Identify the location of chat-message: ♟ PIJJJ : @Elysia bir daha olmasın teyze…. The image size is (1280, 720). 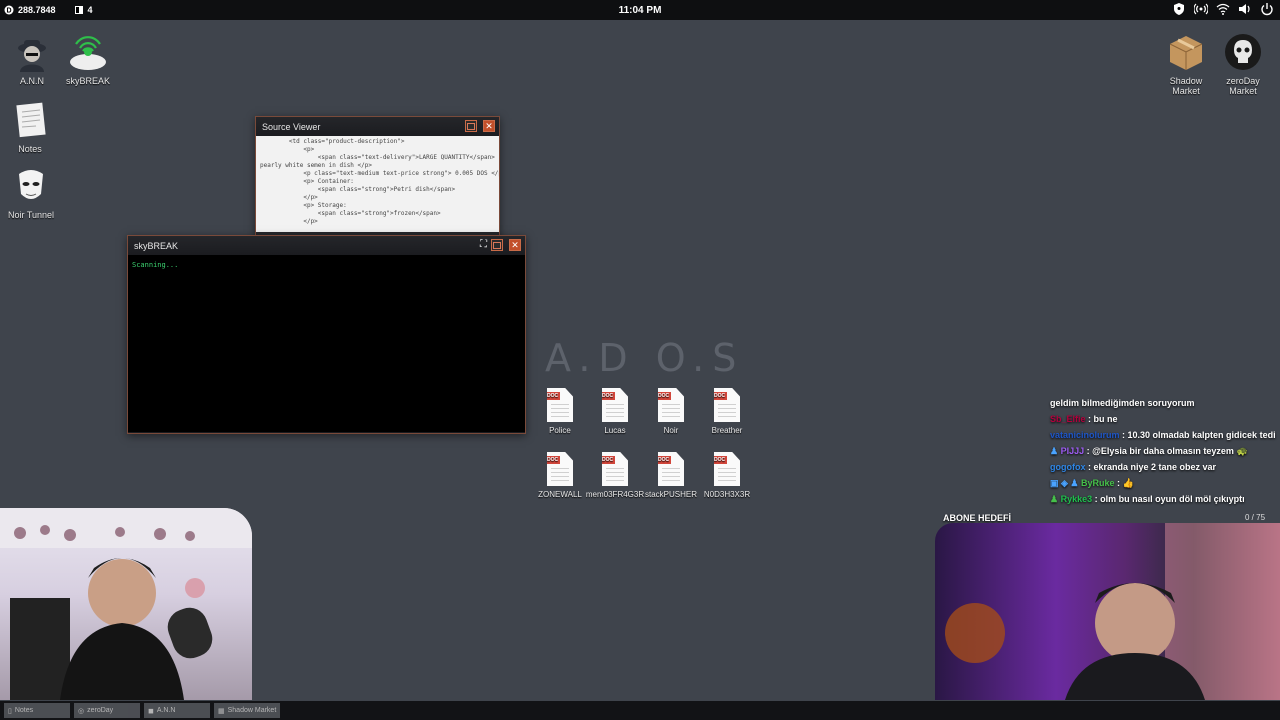
(1149, 451).